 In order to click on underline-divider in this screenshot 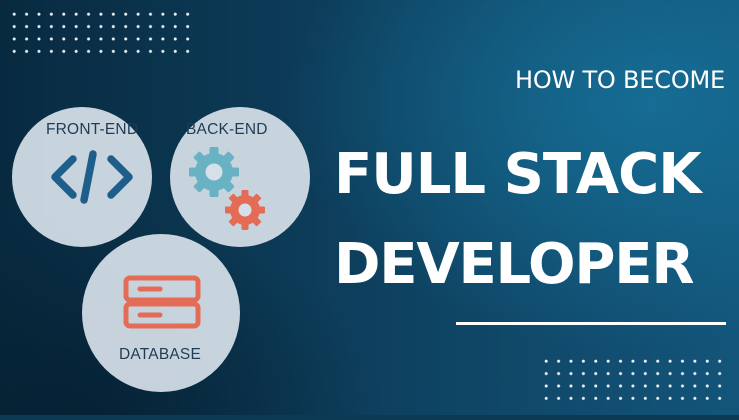, I will do `click(591, 323)`.